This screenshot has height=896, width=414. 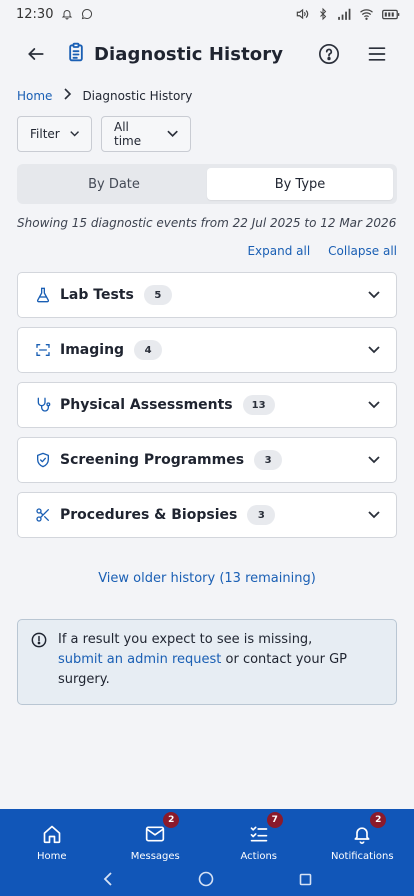 I want to click on scan-icon, so click(x=43, y=350).